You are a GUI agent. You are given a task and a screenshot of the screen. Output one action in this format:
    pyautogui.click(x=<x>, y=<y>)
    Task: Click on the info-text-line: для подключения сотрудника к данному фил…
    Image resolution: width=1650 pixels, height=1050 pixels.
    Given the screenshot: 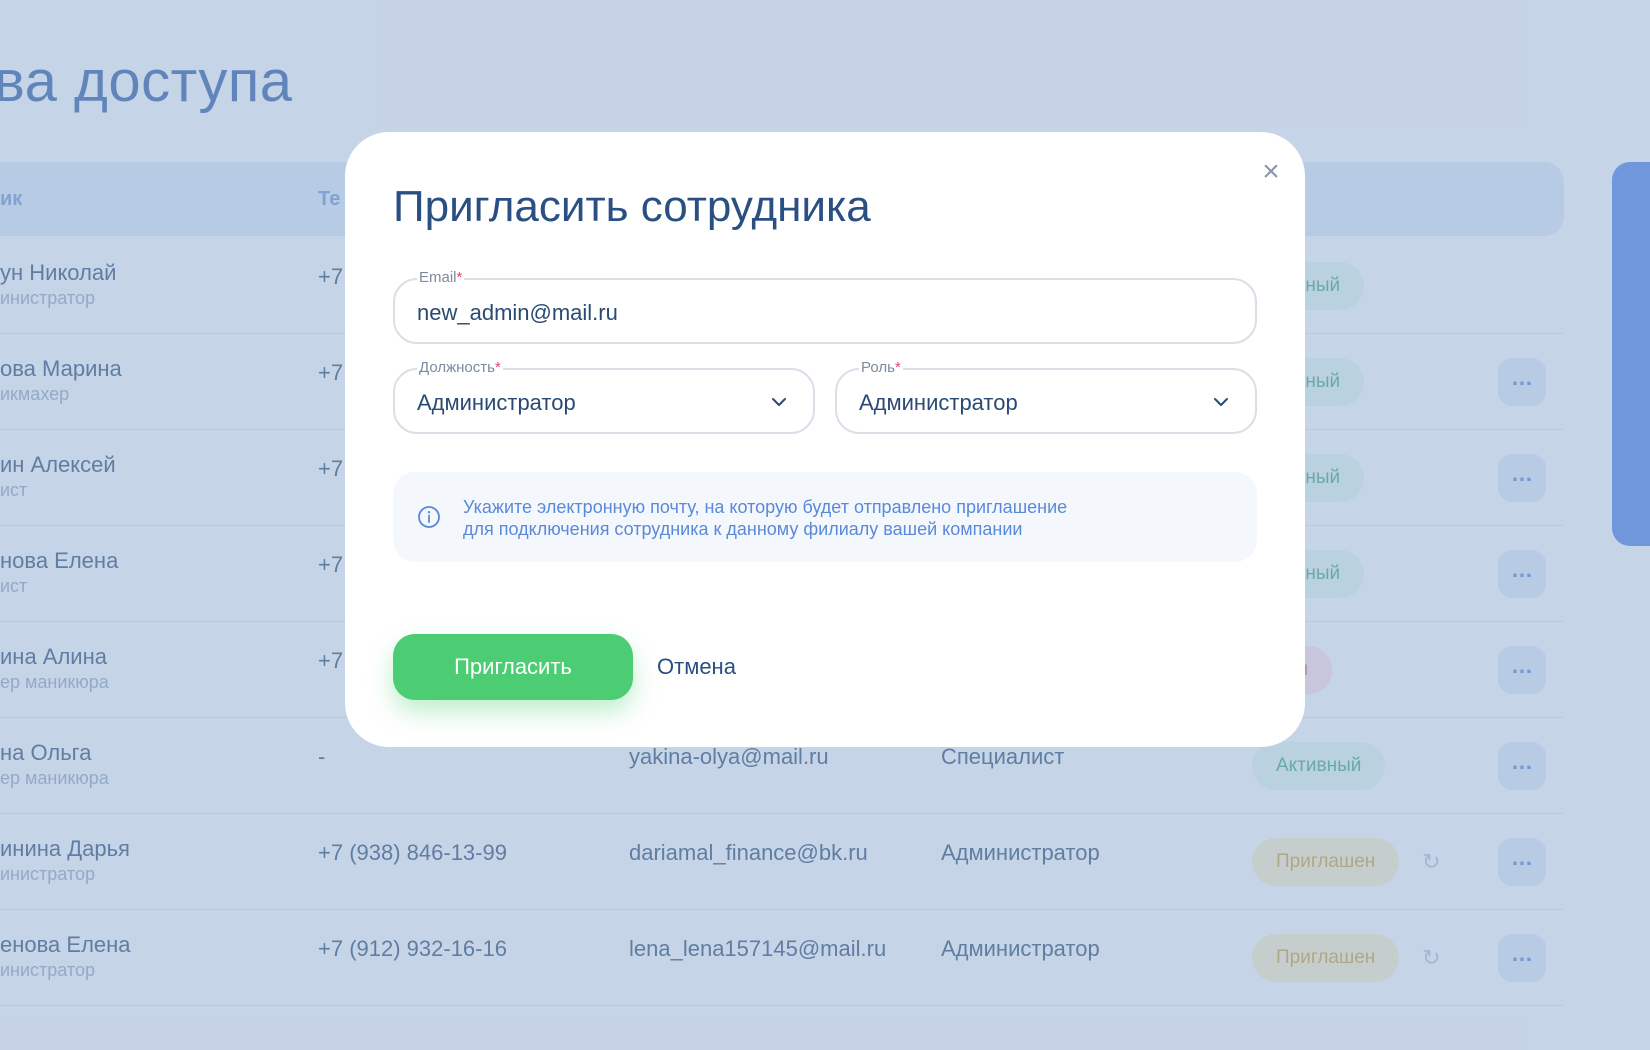 What is the action you would take?
    pyautogui.click(x=743, y=529)
    